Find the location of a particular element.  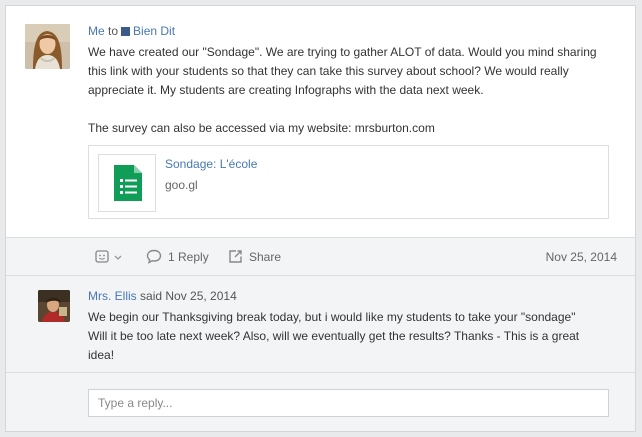

reply-header: Mrs. Ellis said Nov 25, 2014 is located at coordinates (162, 296).